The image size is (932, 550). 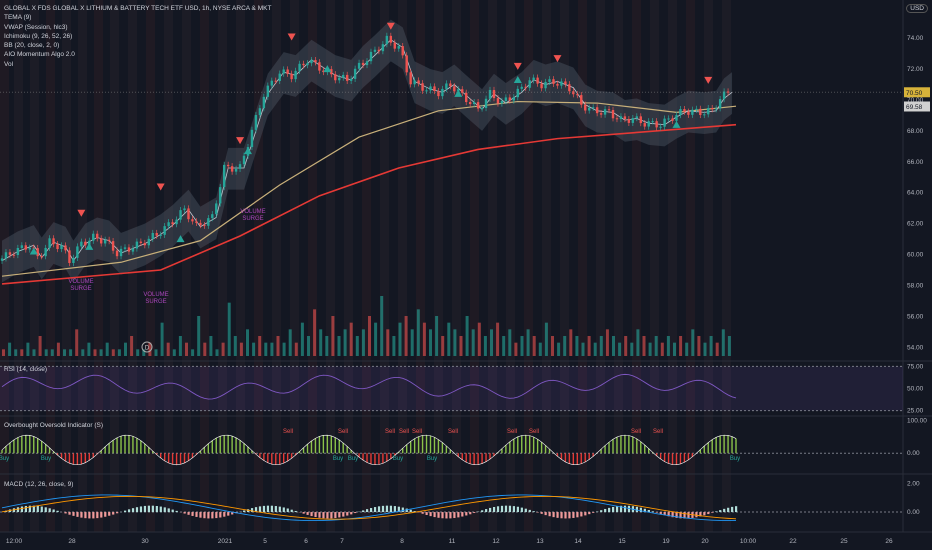 What do you see at coordinates (53, 425) in the screenshot?
I see `obos-pane-label: Overbought Oversold Indicator (S)` at bounding box center [53, 425].